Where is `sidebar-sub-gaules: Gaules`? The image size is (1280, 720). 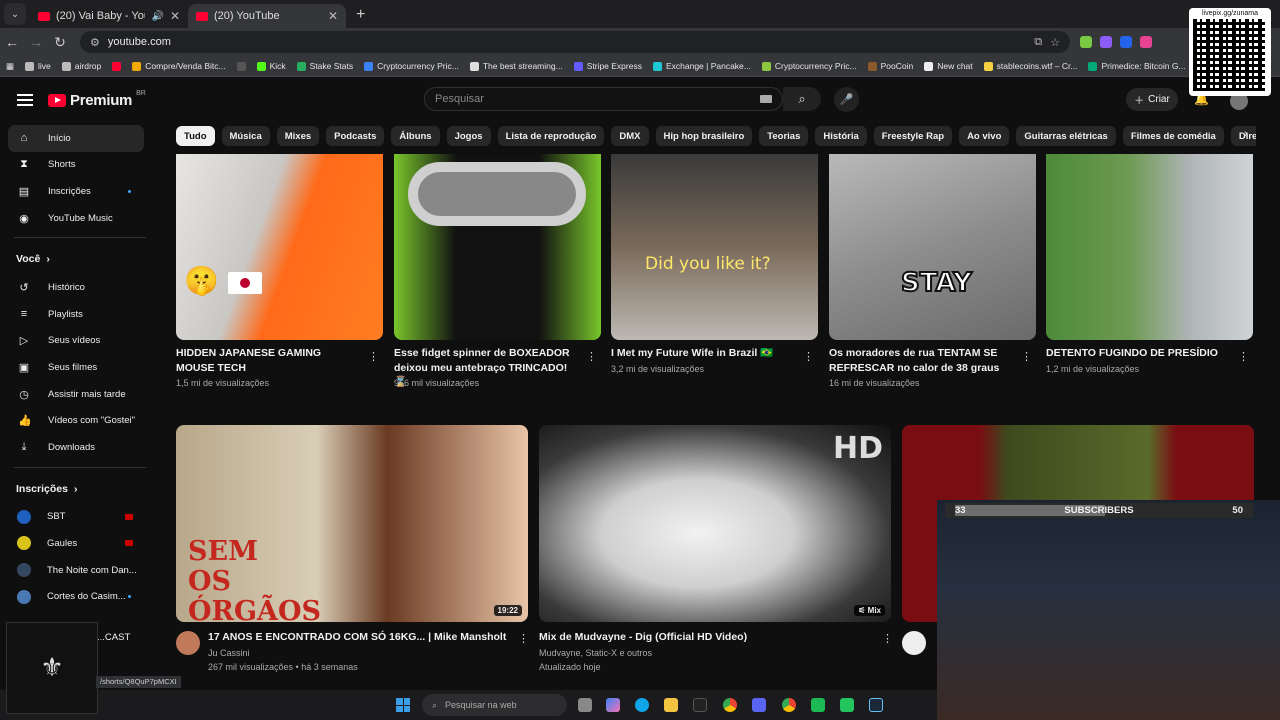 sidebar-sub-gaules: Gaules is located at coordinates (80, 543).